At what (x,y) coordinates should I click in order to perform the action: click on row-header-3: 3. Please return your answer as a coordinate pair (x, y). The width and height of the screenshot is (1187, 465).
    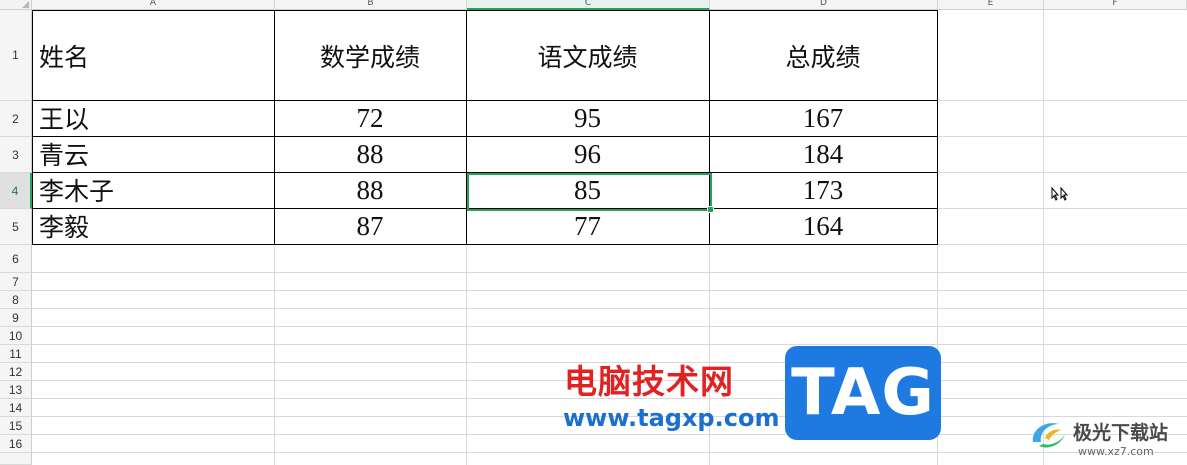
    Looking at the image, I should click on (16, 155).